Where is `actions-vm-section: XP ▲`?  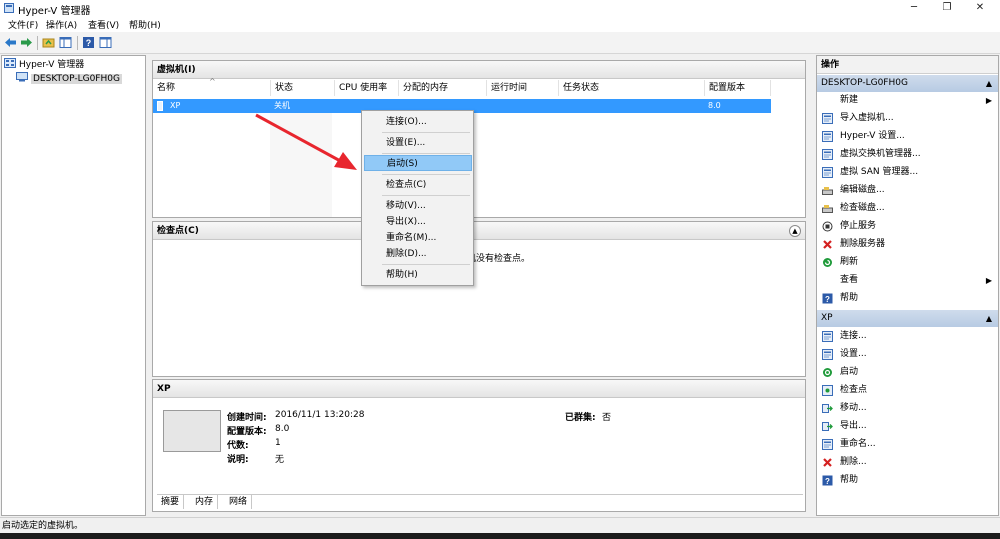 actions-vm-section: XP ▲ is located at coordinates (907, 318).